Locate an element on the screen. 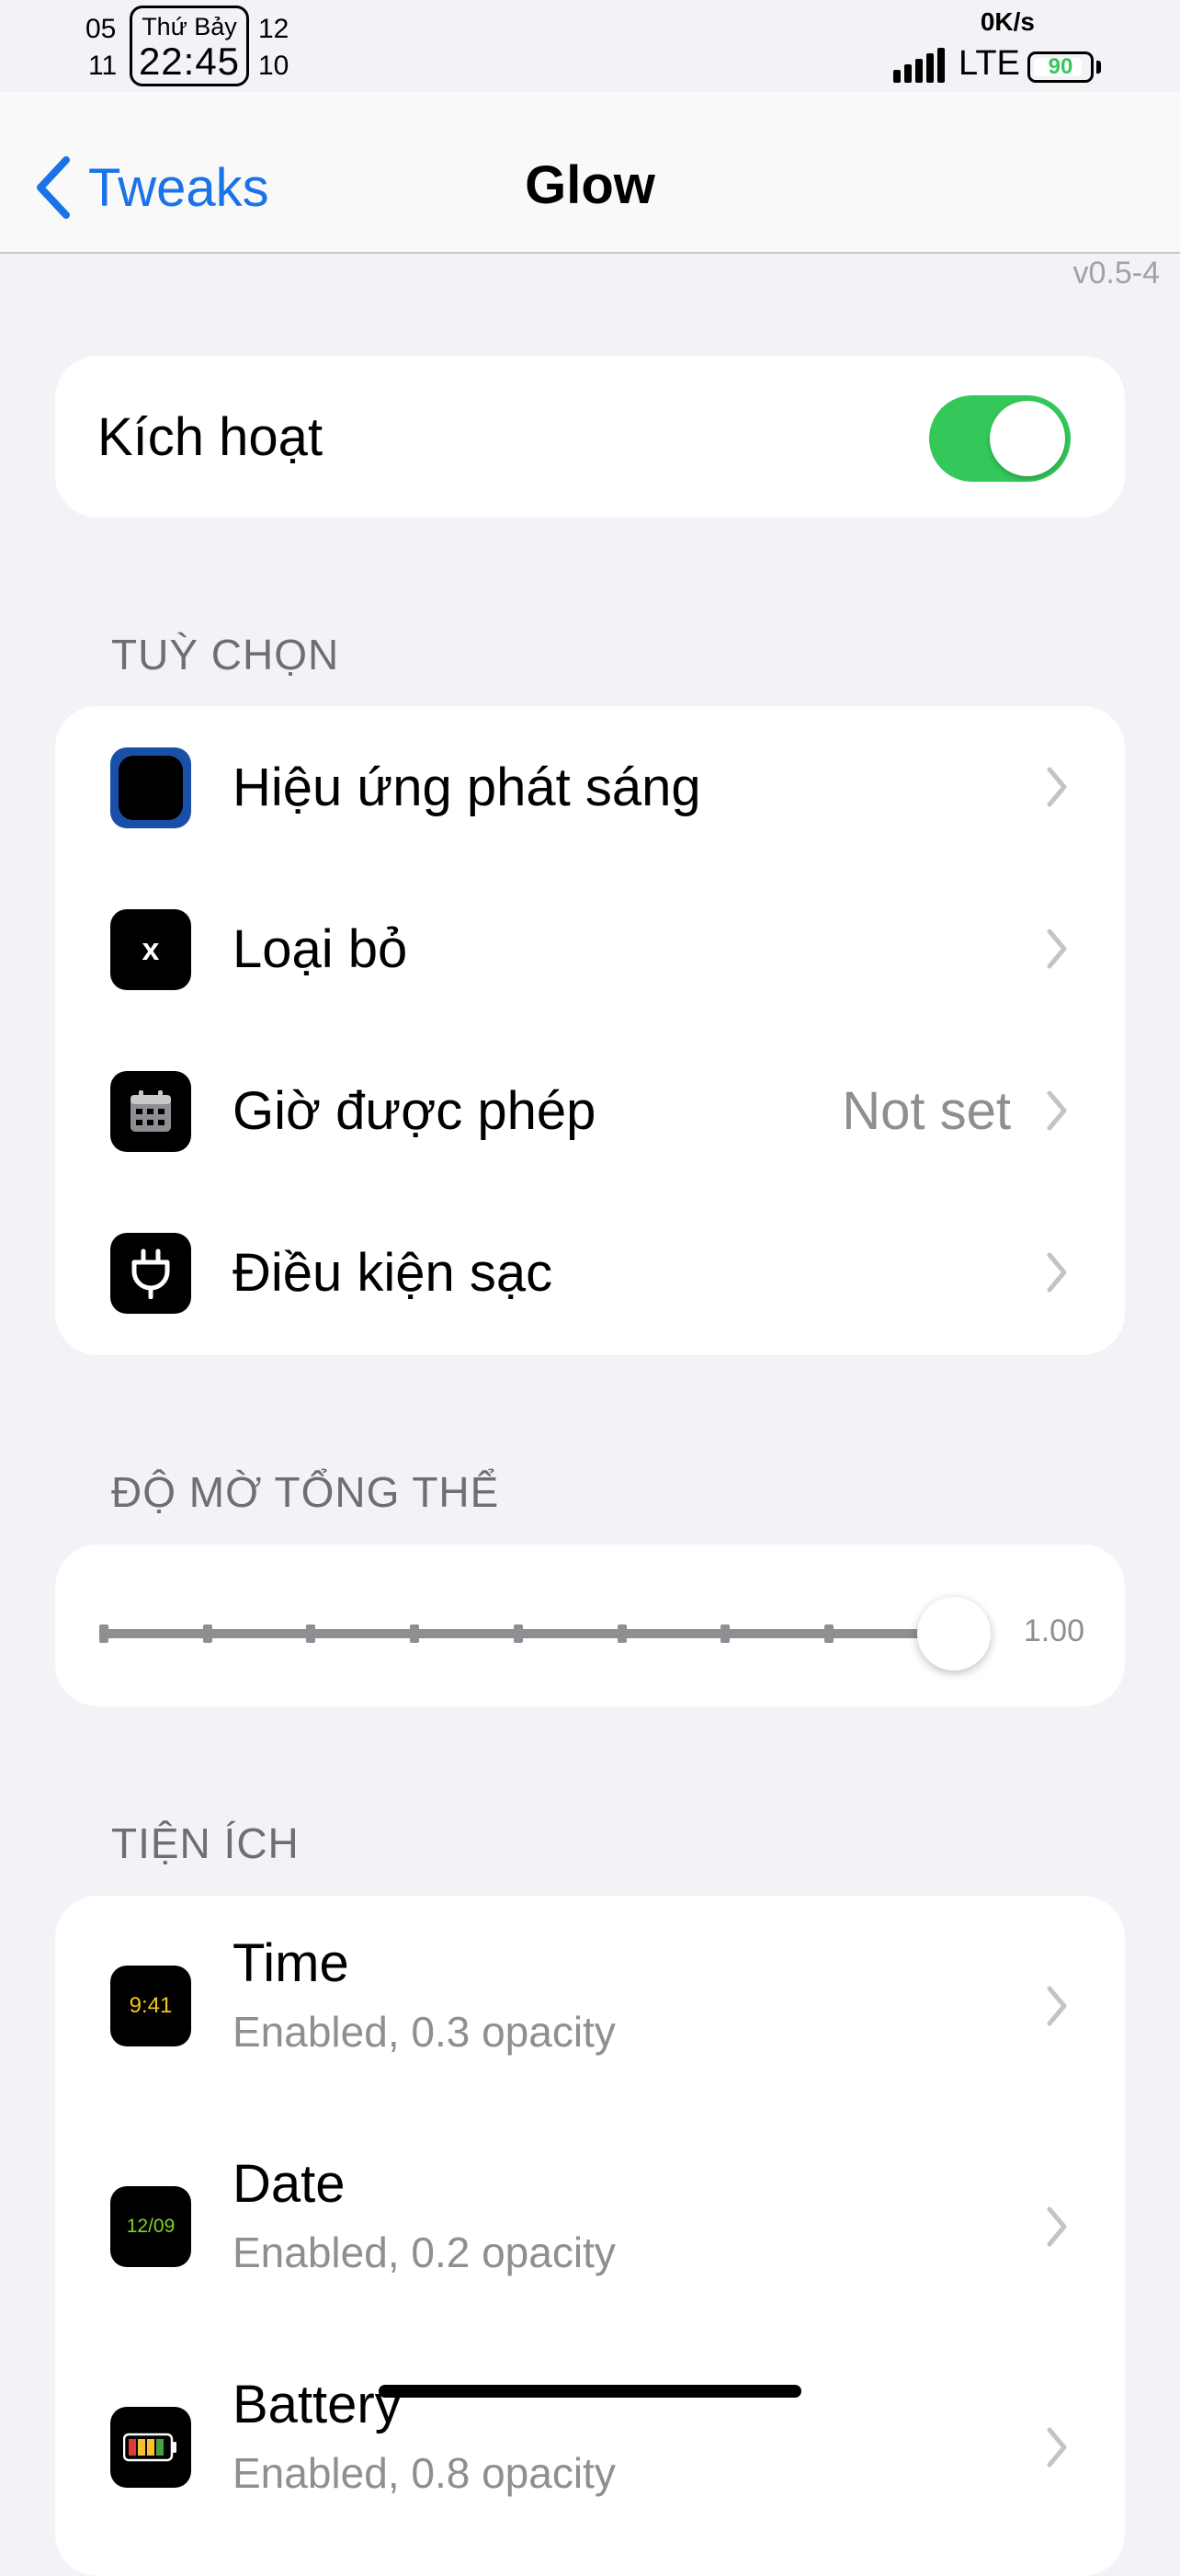 The width and height of the screenshot is (1180, 2576). option-allowed-hours: Giờ được phép Not set is located at coordinates (590, 1110).